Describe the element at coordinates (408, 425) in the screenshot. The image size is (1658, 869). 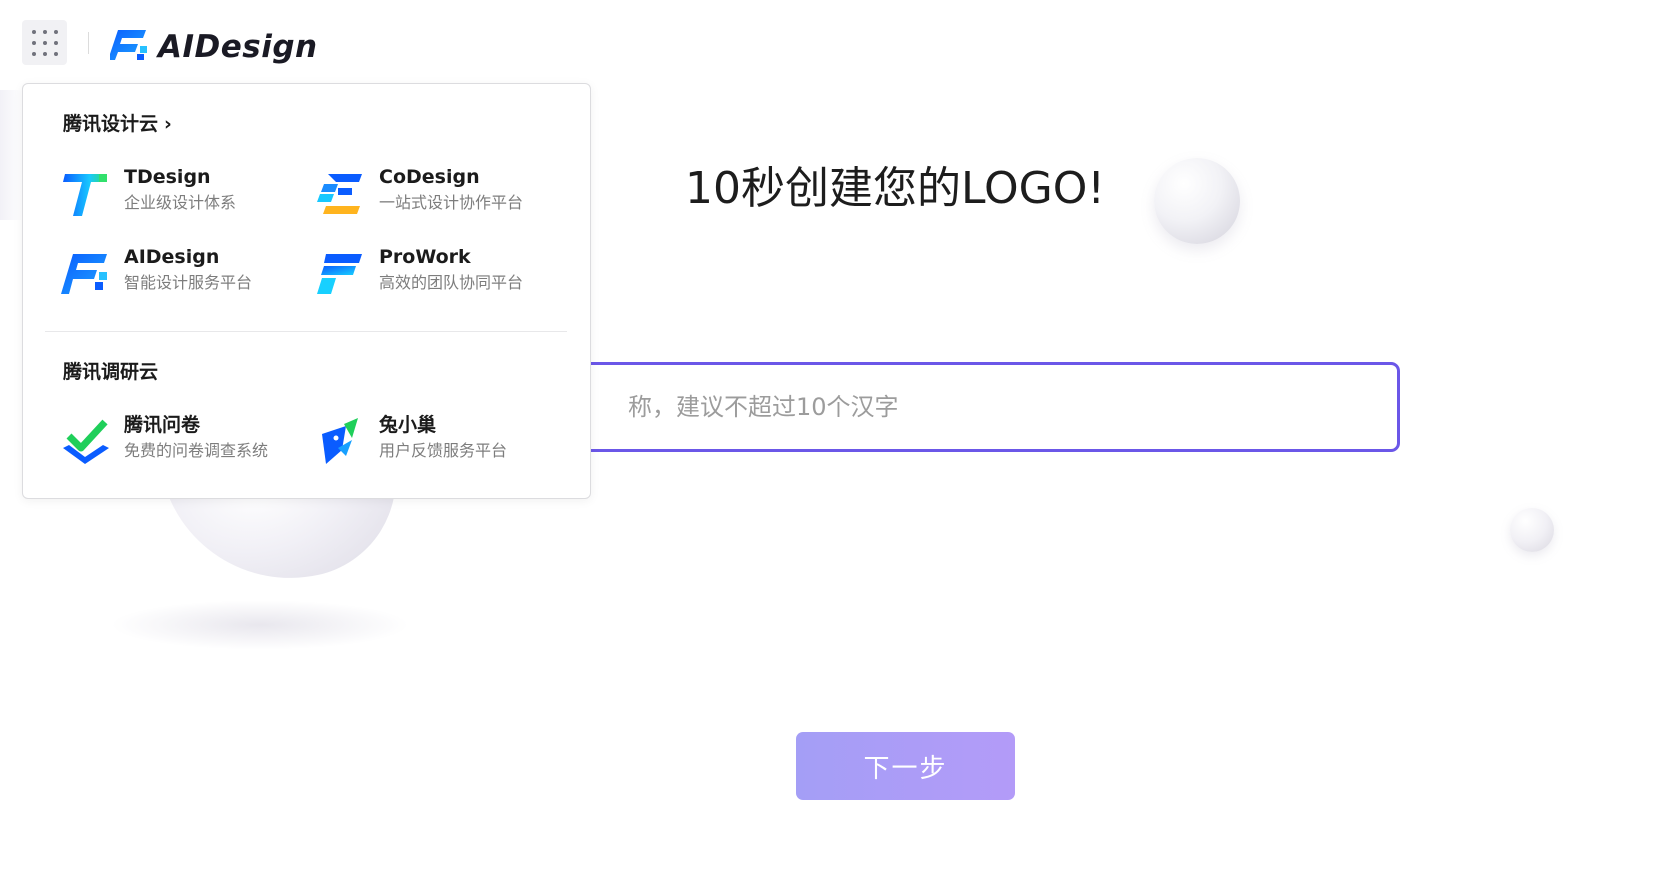
I see `app-name: 兔小巢` at that location.